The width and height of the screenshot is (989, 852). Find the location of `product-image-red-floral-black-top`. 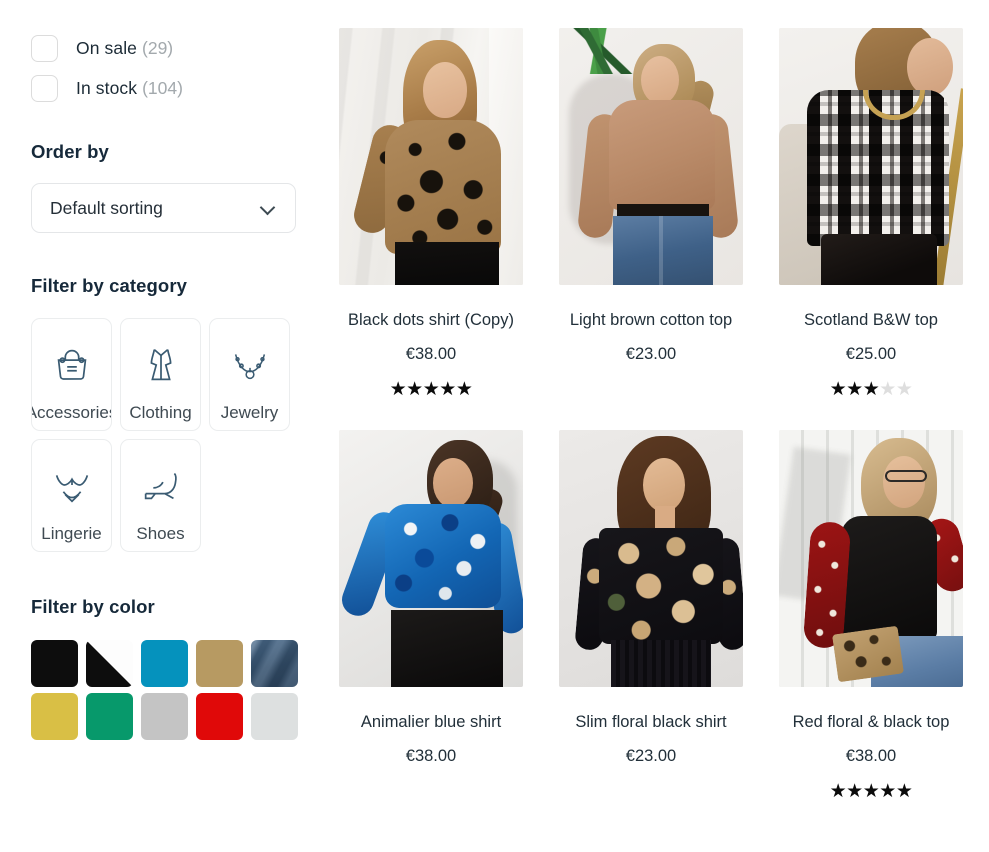

product-image-red-floral-black-top is located at coordinates (871, 558).